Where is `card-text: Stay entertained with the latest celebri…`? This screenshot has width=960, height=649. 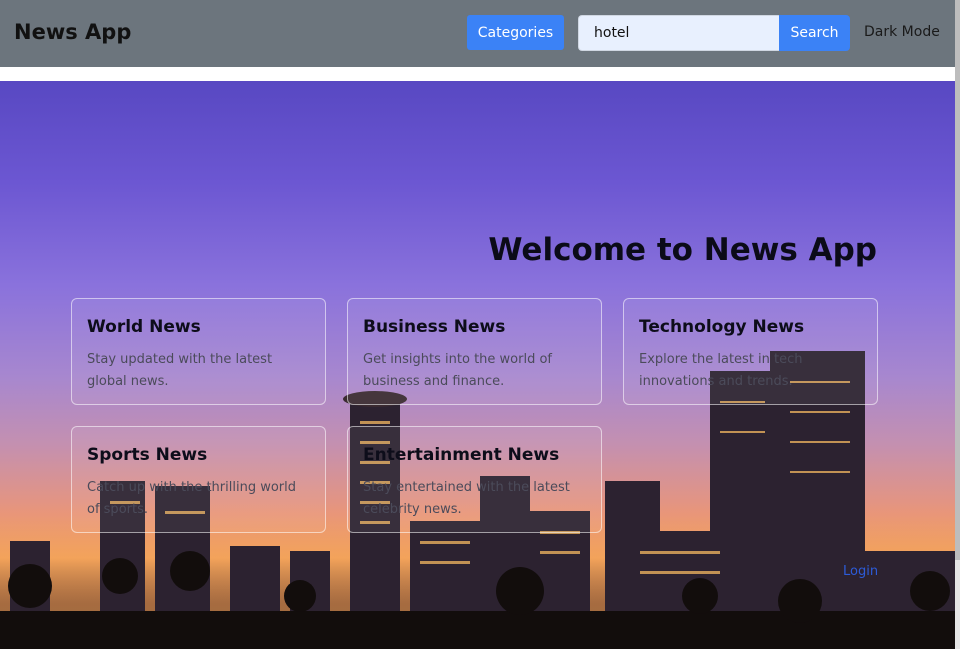 card-text: Stay entertained with the latest celebri… is located at coordinates (466, 498).